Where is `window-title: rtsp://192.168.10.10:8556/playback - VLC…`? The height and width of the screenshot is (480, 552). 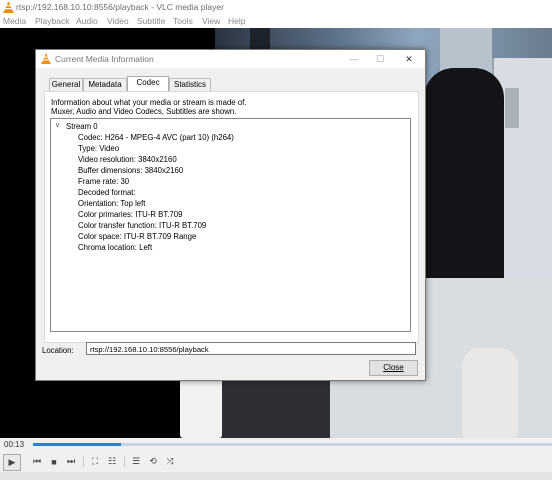 window-title: rtsp://192.168.10.10:8556/playback - VLC… is located at coordinates (120, 7).